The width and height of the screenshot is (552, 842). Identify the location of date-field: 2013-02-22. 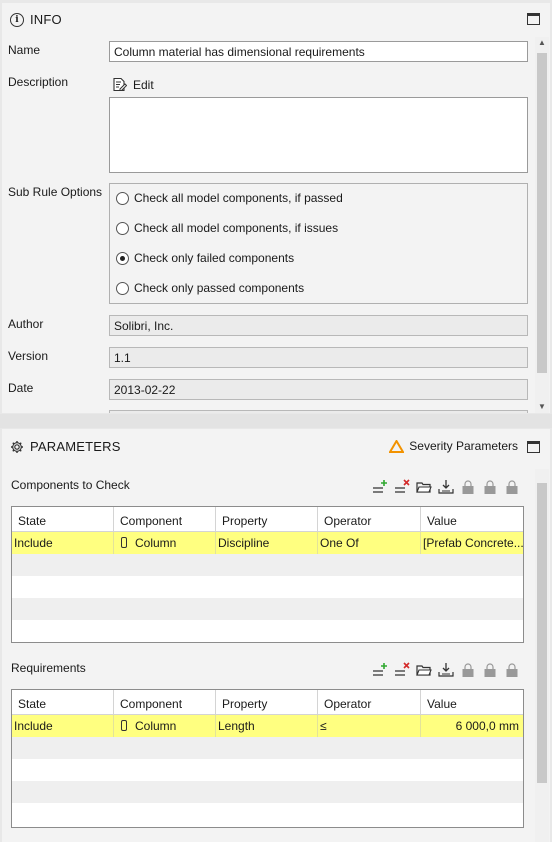
(318, 389).